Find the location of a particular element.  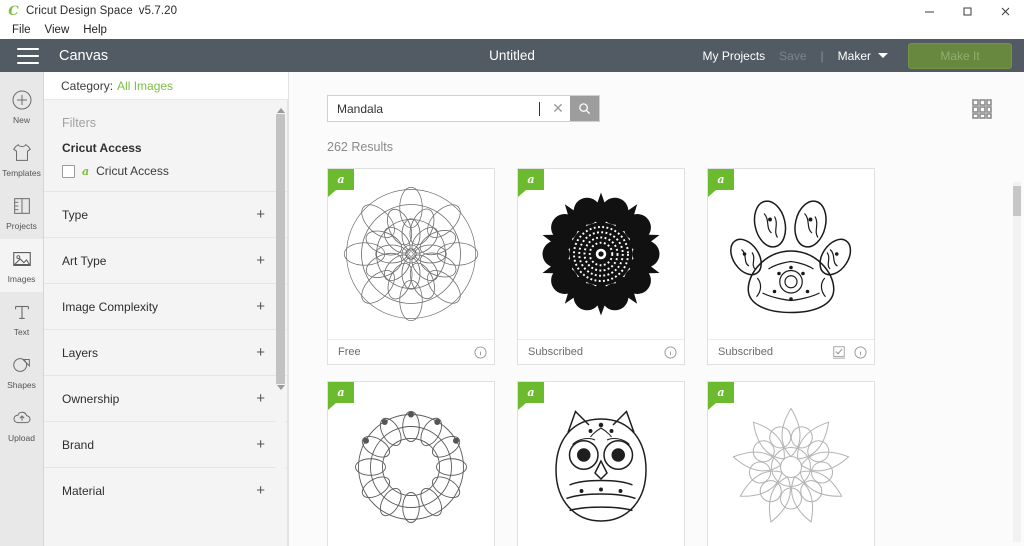

minimize-icon is located at coordinates (929, 11).